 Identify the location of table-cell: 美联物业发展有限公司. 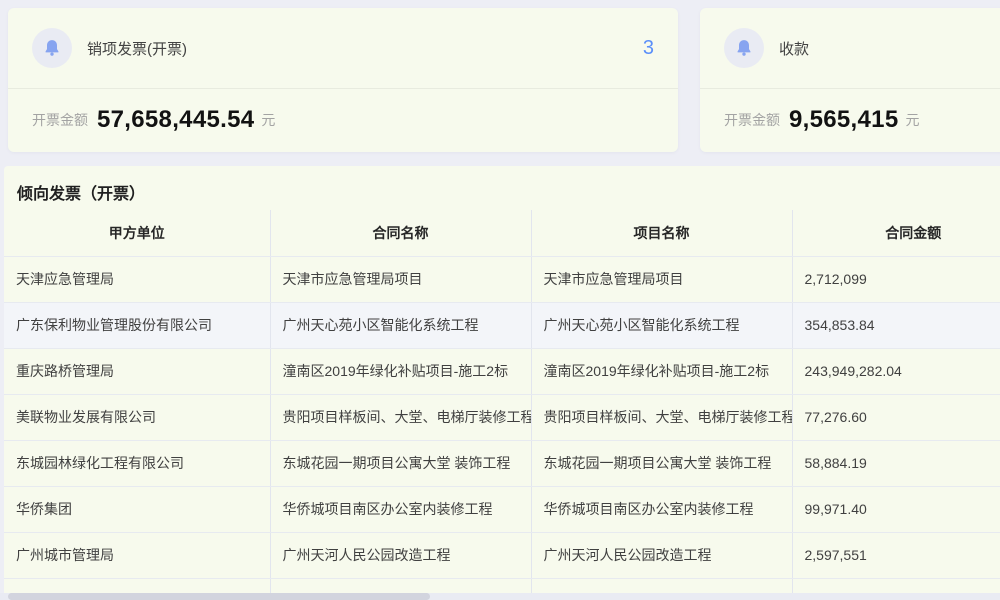
(137, 417).